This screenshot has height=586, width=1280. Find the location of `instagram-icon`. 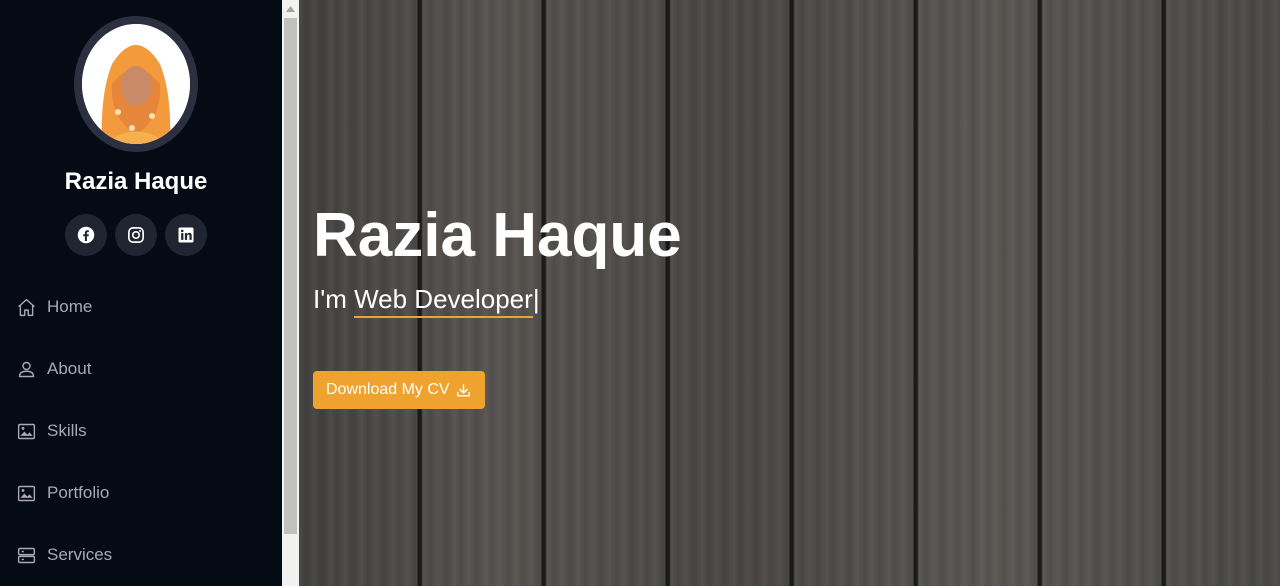

instagram-icon is located at coordinates (136, 235).